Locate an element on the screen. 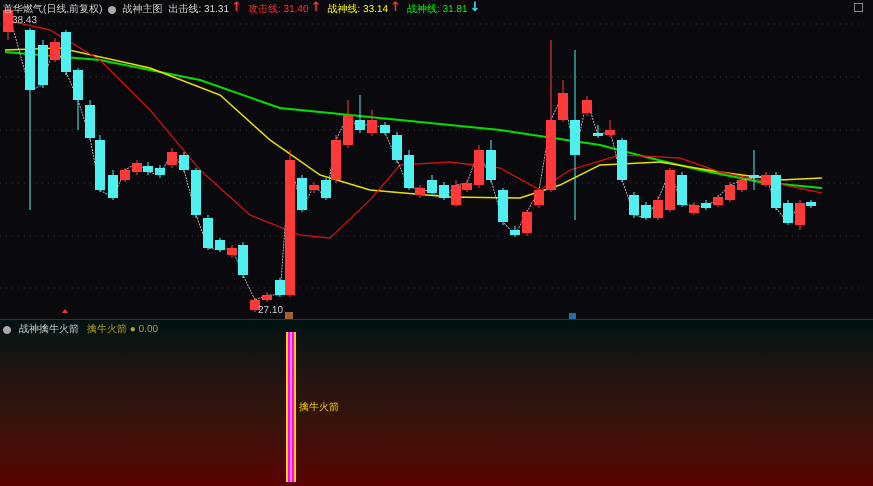 The height and width of the screenshot is (486, 873). trend-arrow: ↓ is located at coordinates (475, 9).